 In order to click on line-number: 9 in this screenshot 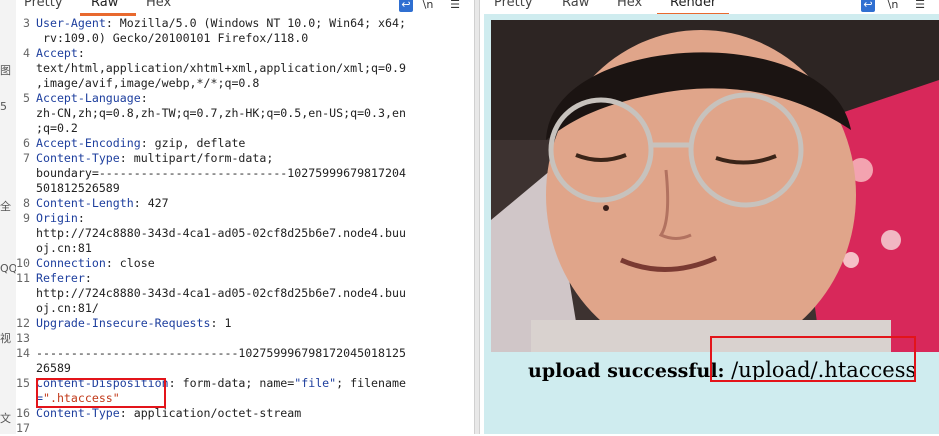, I will do `click(26, 218)`.